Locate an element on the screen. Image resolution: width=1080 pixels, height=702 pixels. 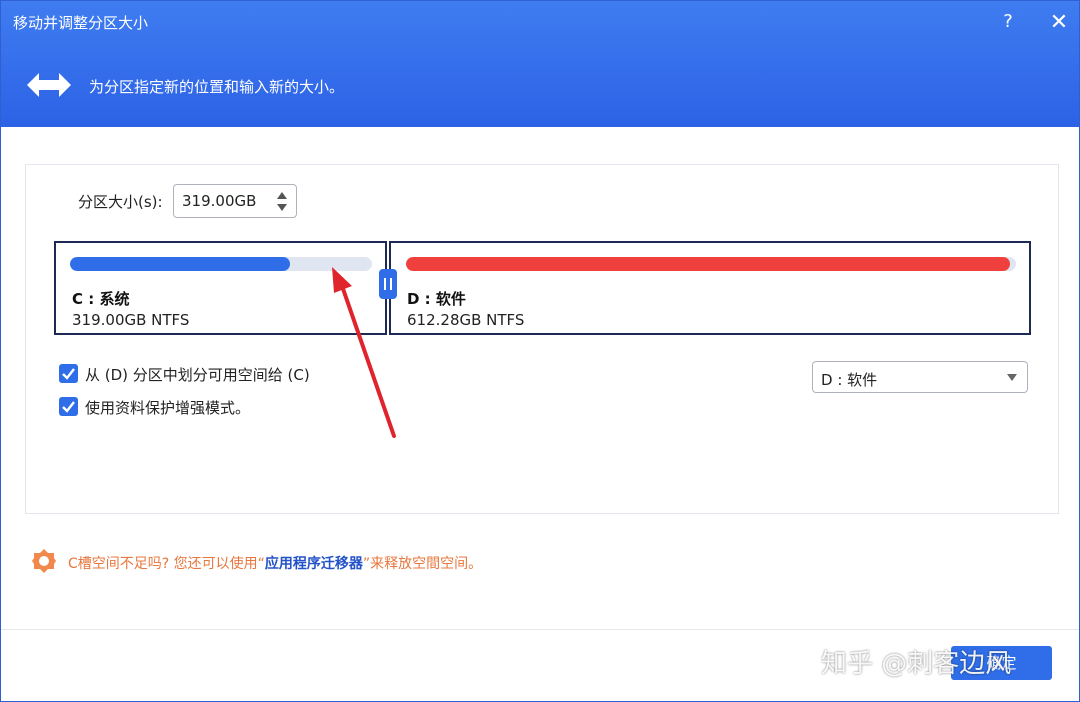
handle-grip-left is located at coordinates (385, 284).